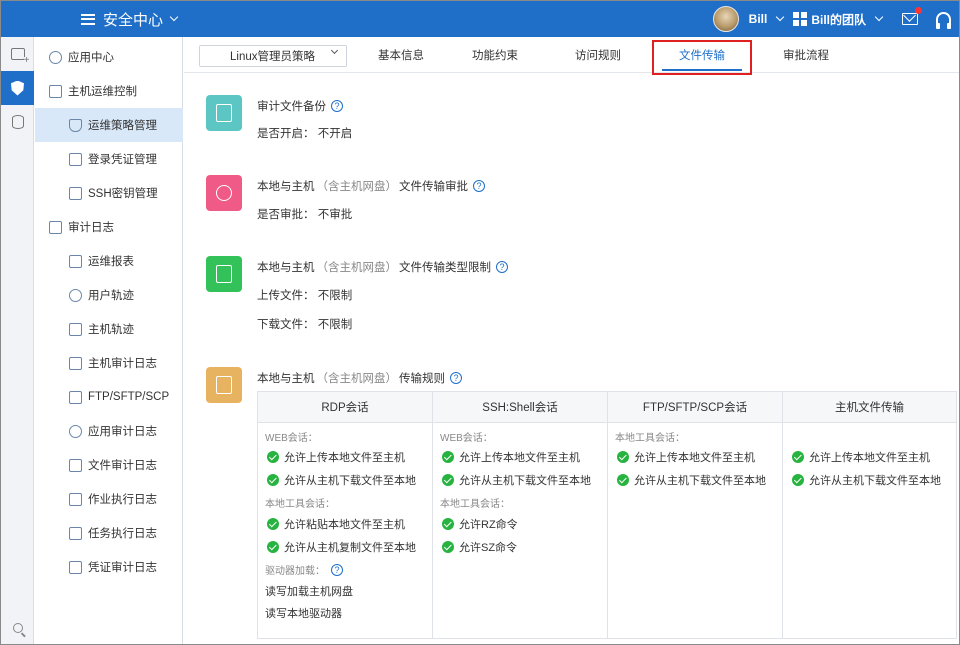  I want to click on sidebar-item-credential-audit-log: 凭证审计日志, so click(109, 567).